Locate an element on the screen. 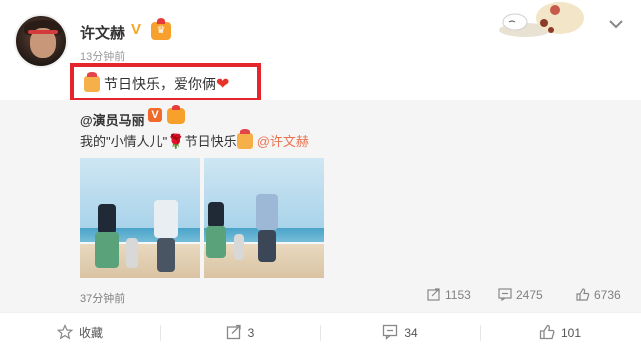  favorite-button: 收藏 is located at coordinates (80, 332).